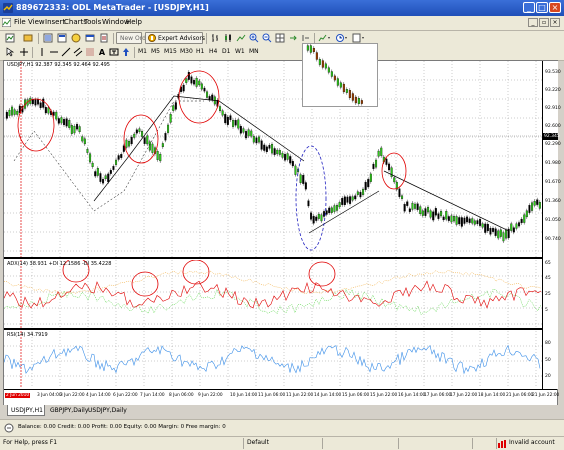 The height and width of the screenshot is (450, 564). What do you see at coordinates (76, 38) in the screenshot?
I see `navigator-icon` at bounding box center [76, 38].